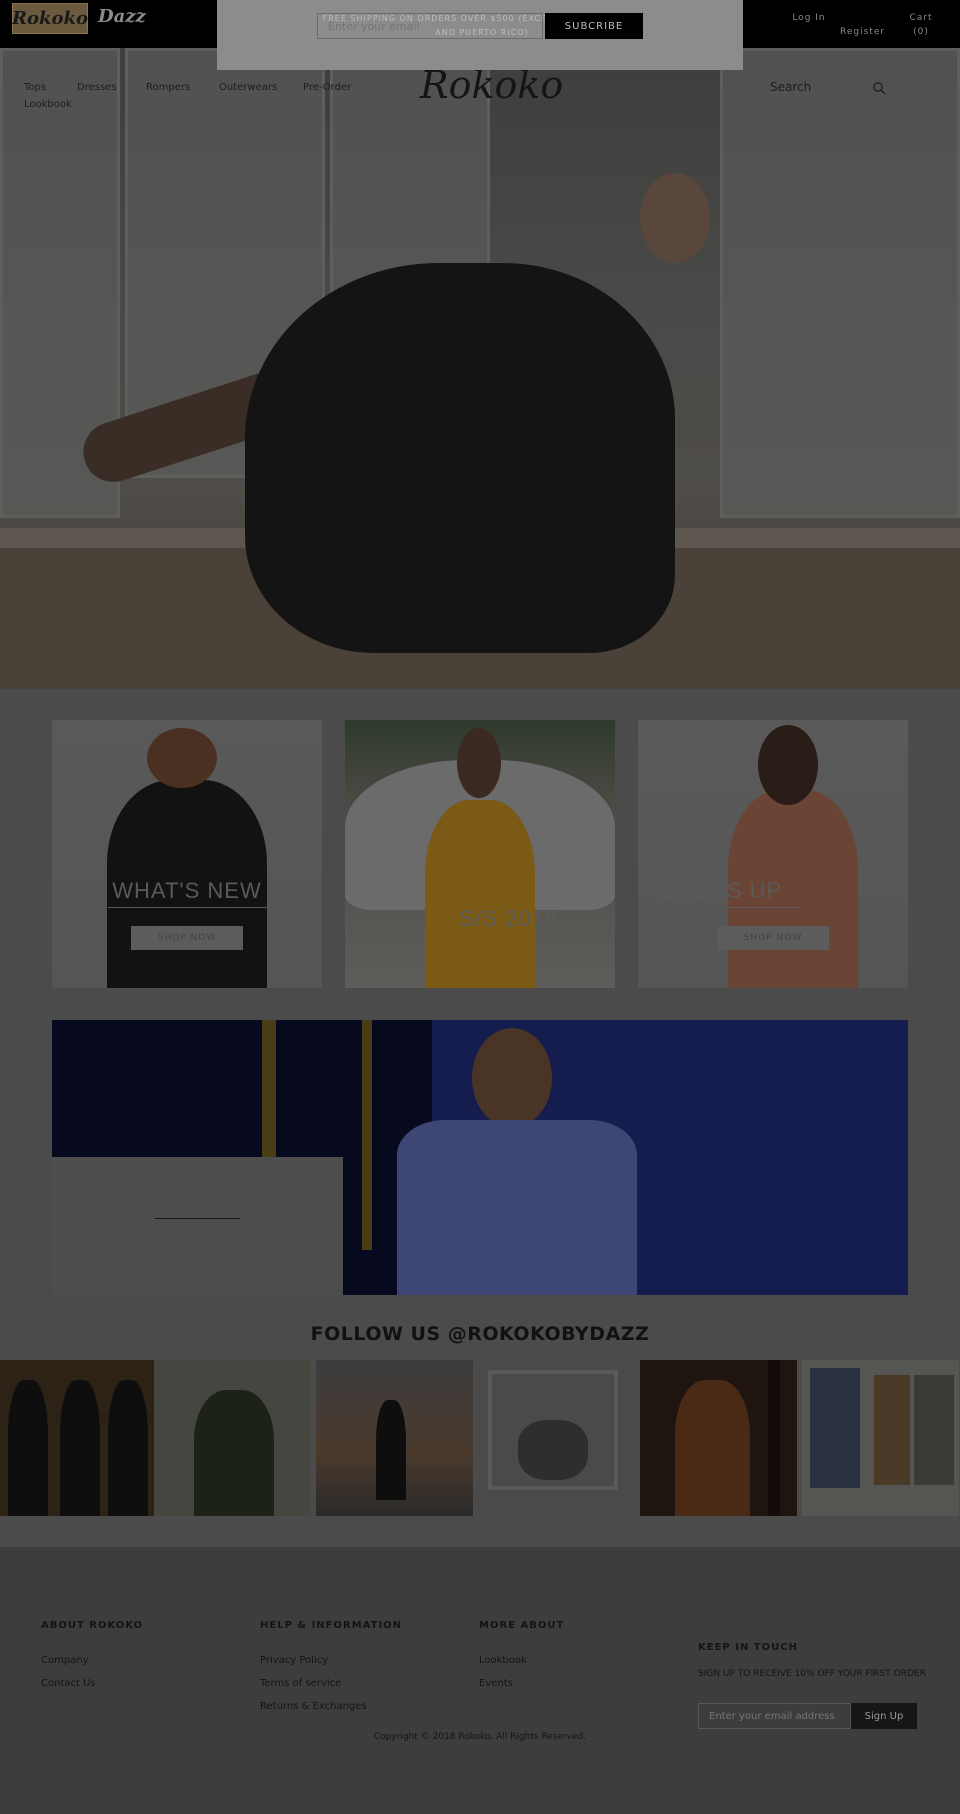 Image resolution: width=960 pixels, height=1814 pixels. What do you see at coordinates (496, 1683) in the screenshot?
I see `footer-link-events: Events` at bounding box center [496, 1683].